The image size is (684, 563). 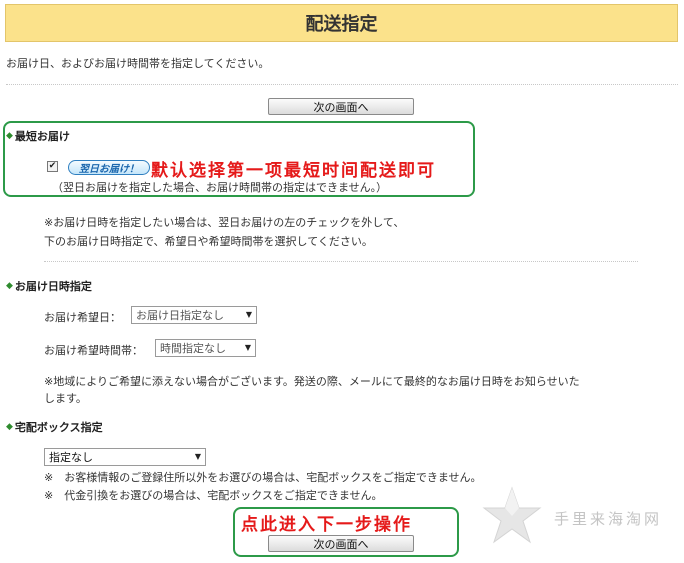 I want to click on section-title-datetime-label: お届け日時指定, so click(x=53, y=286).